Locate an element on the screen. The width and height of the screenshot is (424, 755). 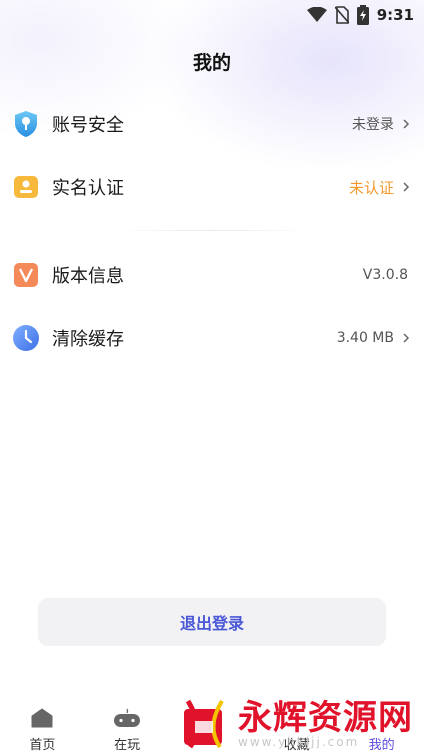
section-divider is located at coordinates (212, 230).